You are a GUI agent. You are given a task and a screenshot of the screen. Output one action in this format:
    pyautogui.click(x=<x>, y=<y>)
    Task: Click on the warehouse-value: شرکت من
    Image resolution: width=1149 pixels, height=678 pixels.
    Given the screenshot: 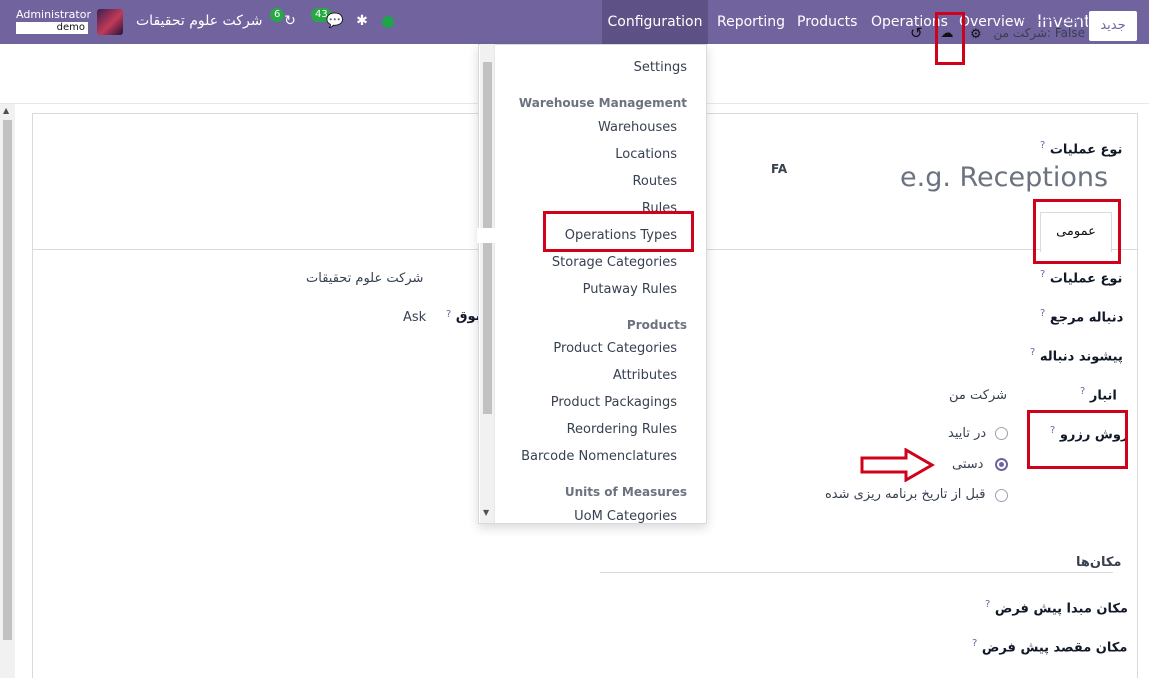 What is the action you would take?
    pyautogui.click(x=978, y=395)
    